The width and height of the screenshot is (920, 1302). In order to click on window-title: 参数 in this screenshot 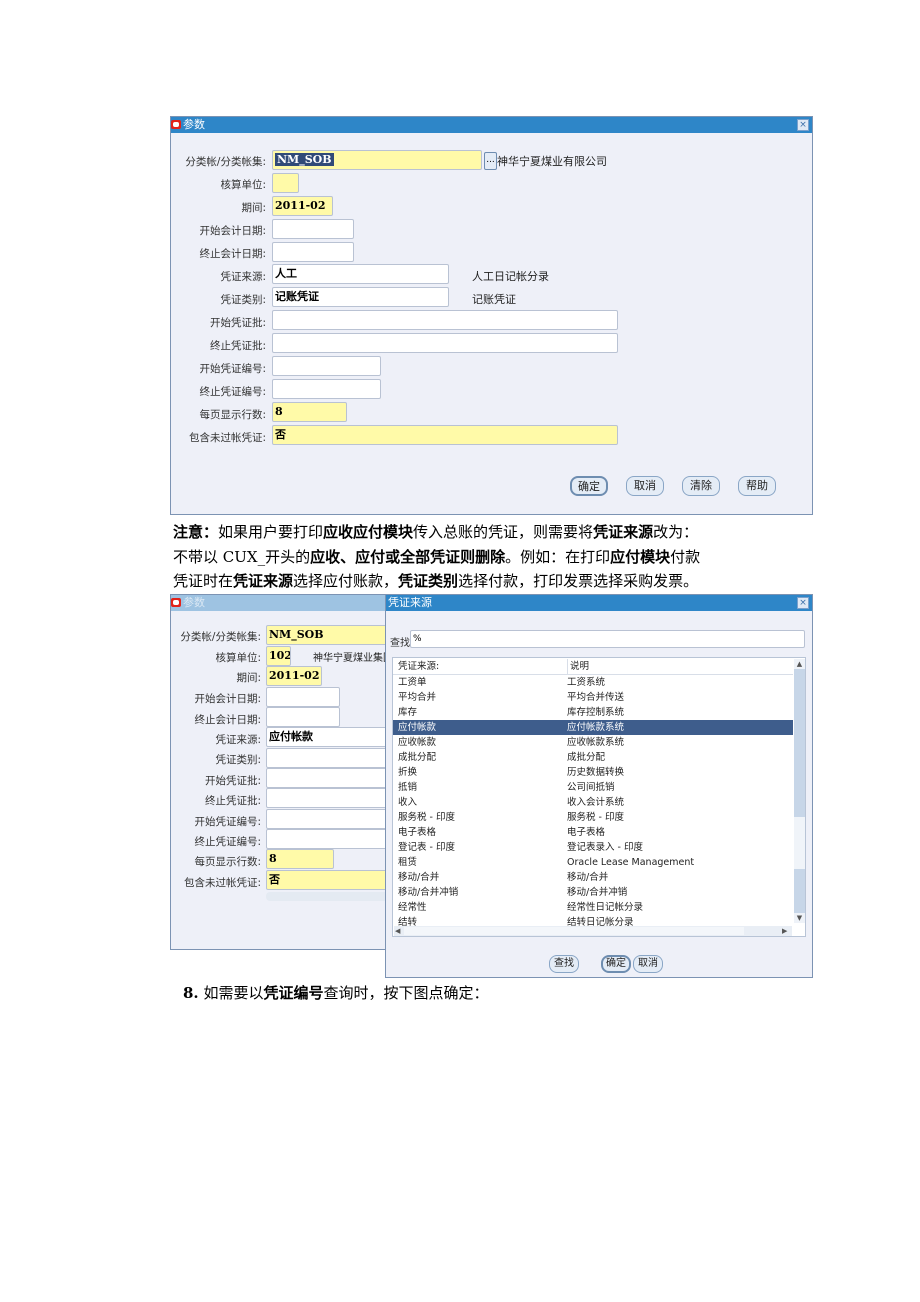, I will do `click(194, 602)`.